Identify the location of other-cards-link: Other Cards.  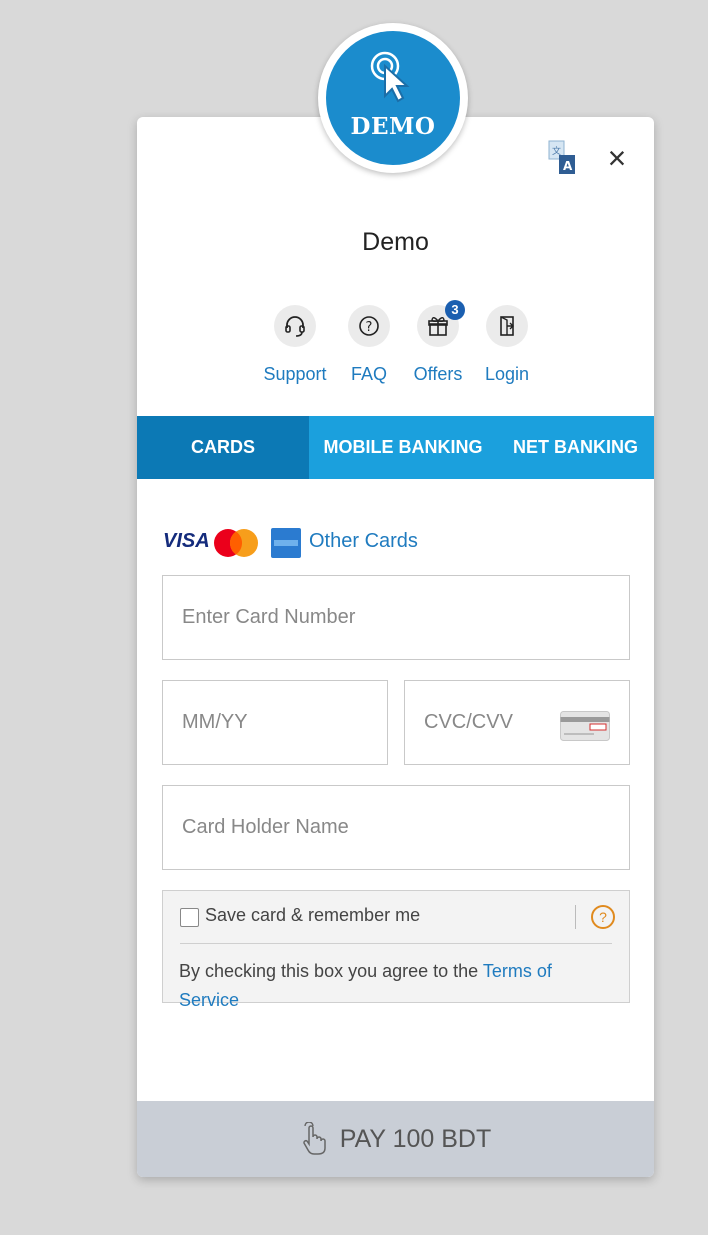
(363, 541).